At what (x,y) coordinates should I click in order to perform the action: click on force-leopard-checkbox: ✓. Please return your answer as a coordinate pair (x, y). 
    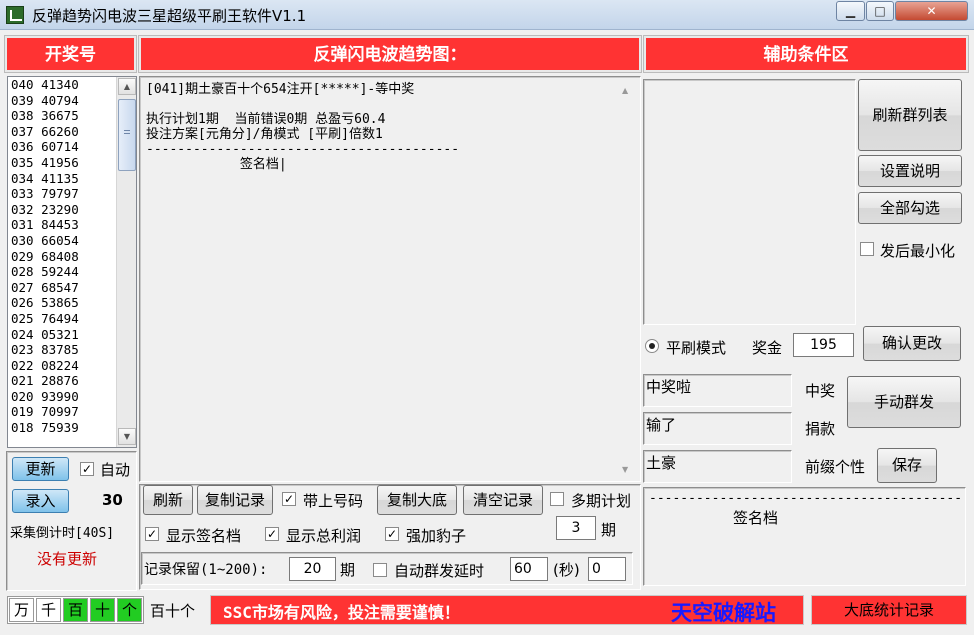
    Looking at the image, I should click on (392, 534).